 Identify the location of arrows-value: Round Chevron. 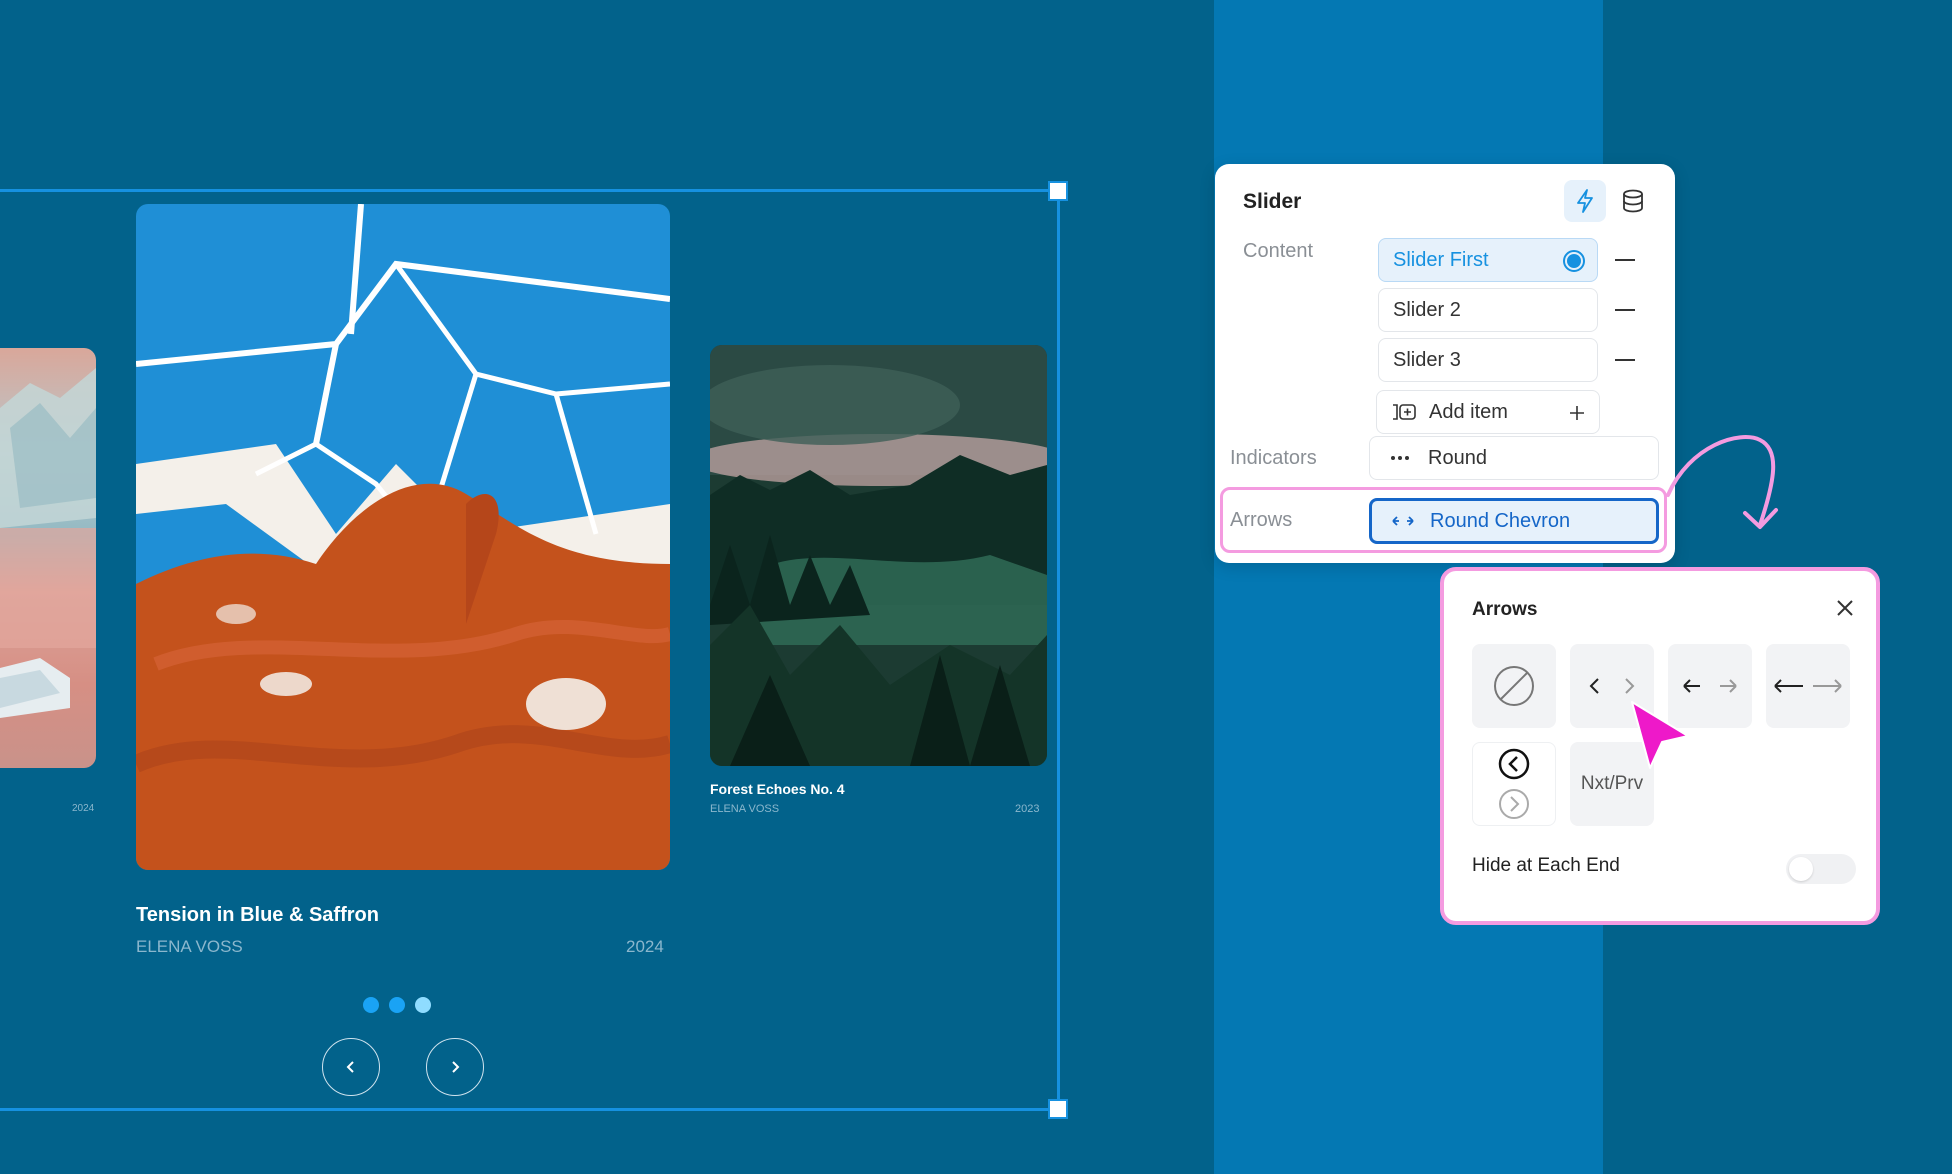
(1500, 520).